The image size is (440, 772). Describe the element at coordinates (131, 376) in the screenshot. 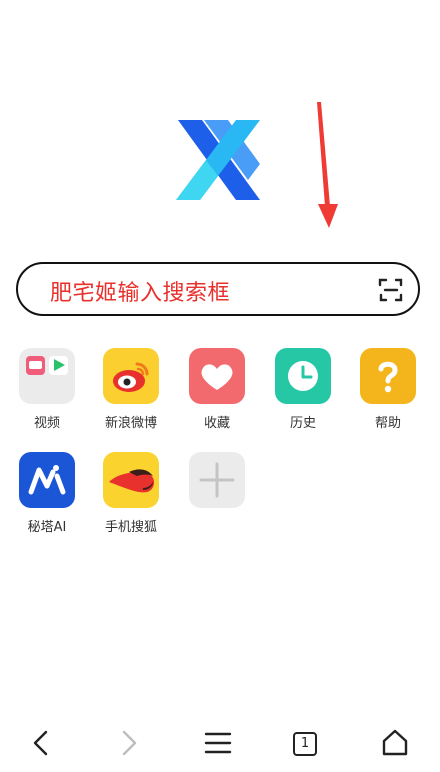

I see `weibo-icon` at that location.